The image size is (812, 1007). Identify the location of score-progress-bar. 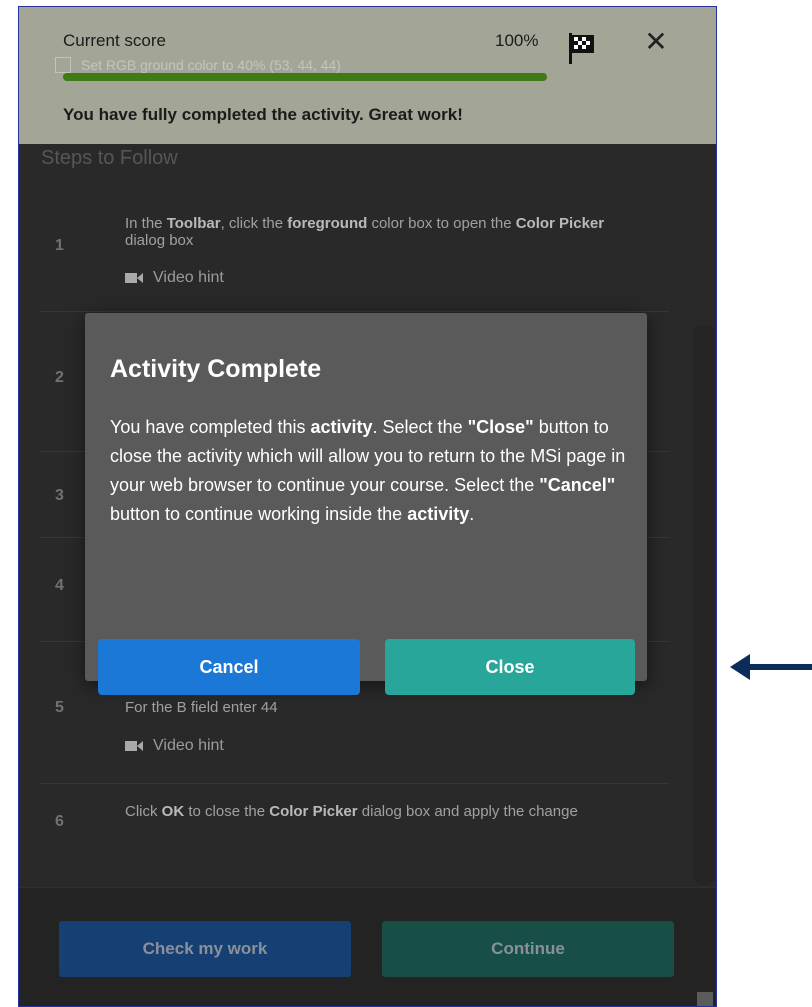
(305, 77).